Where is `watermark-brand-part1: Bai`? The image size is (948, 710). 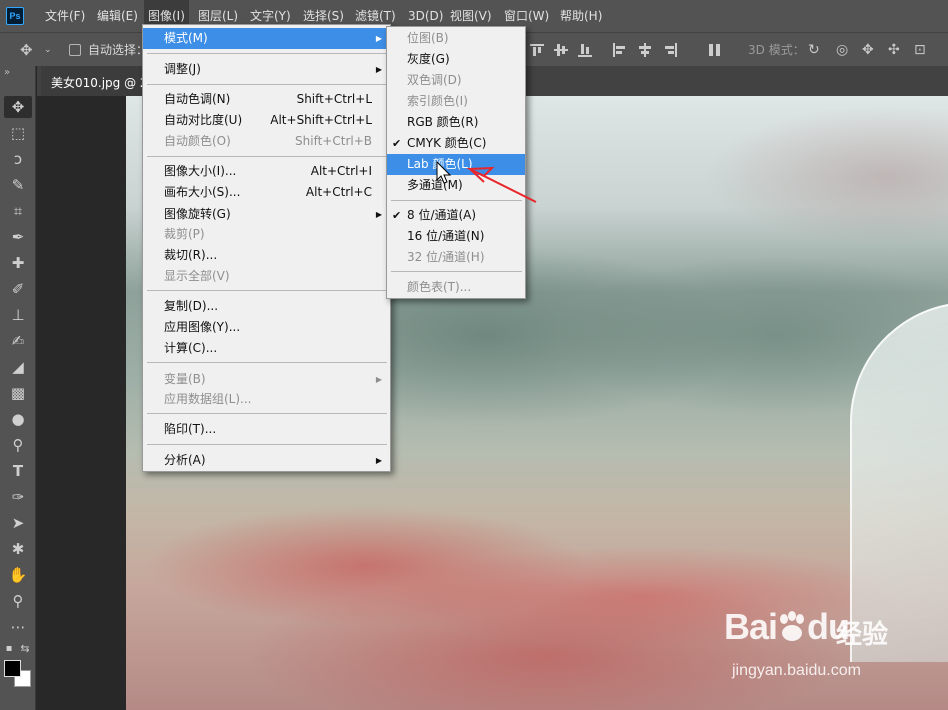 watermark-brand-part1: Bai is located at coordinates (751, 626).